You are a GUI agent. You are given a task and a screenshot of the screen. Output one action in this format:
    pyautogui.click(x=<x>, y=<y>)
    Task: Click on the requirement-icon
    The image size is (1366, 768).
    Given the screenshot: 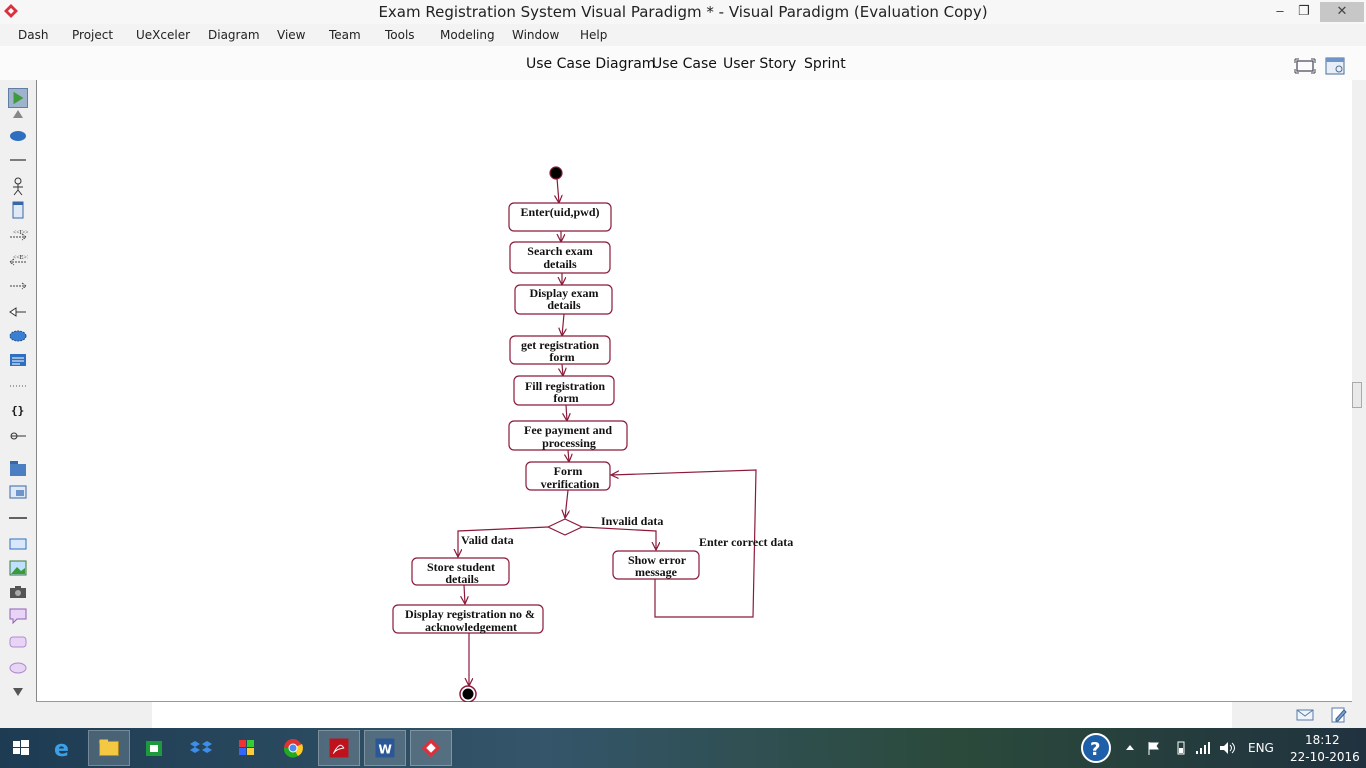 What is the action you would take?
    pyautogui.click(x=18, y=360)
    